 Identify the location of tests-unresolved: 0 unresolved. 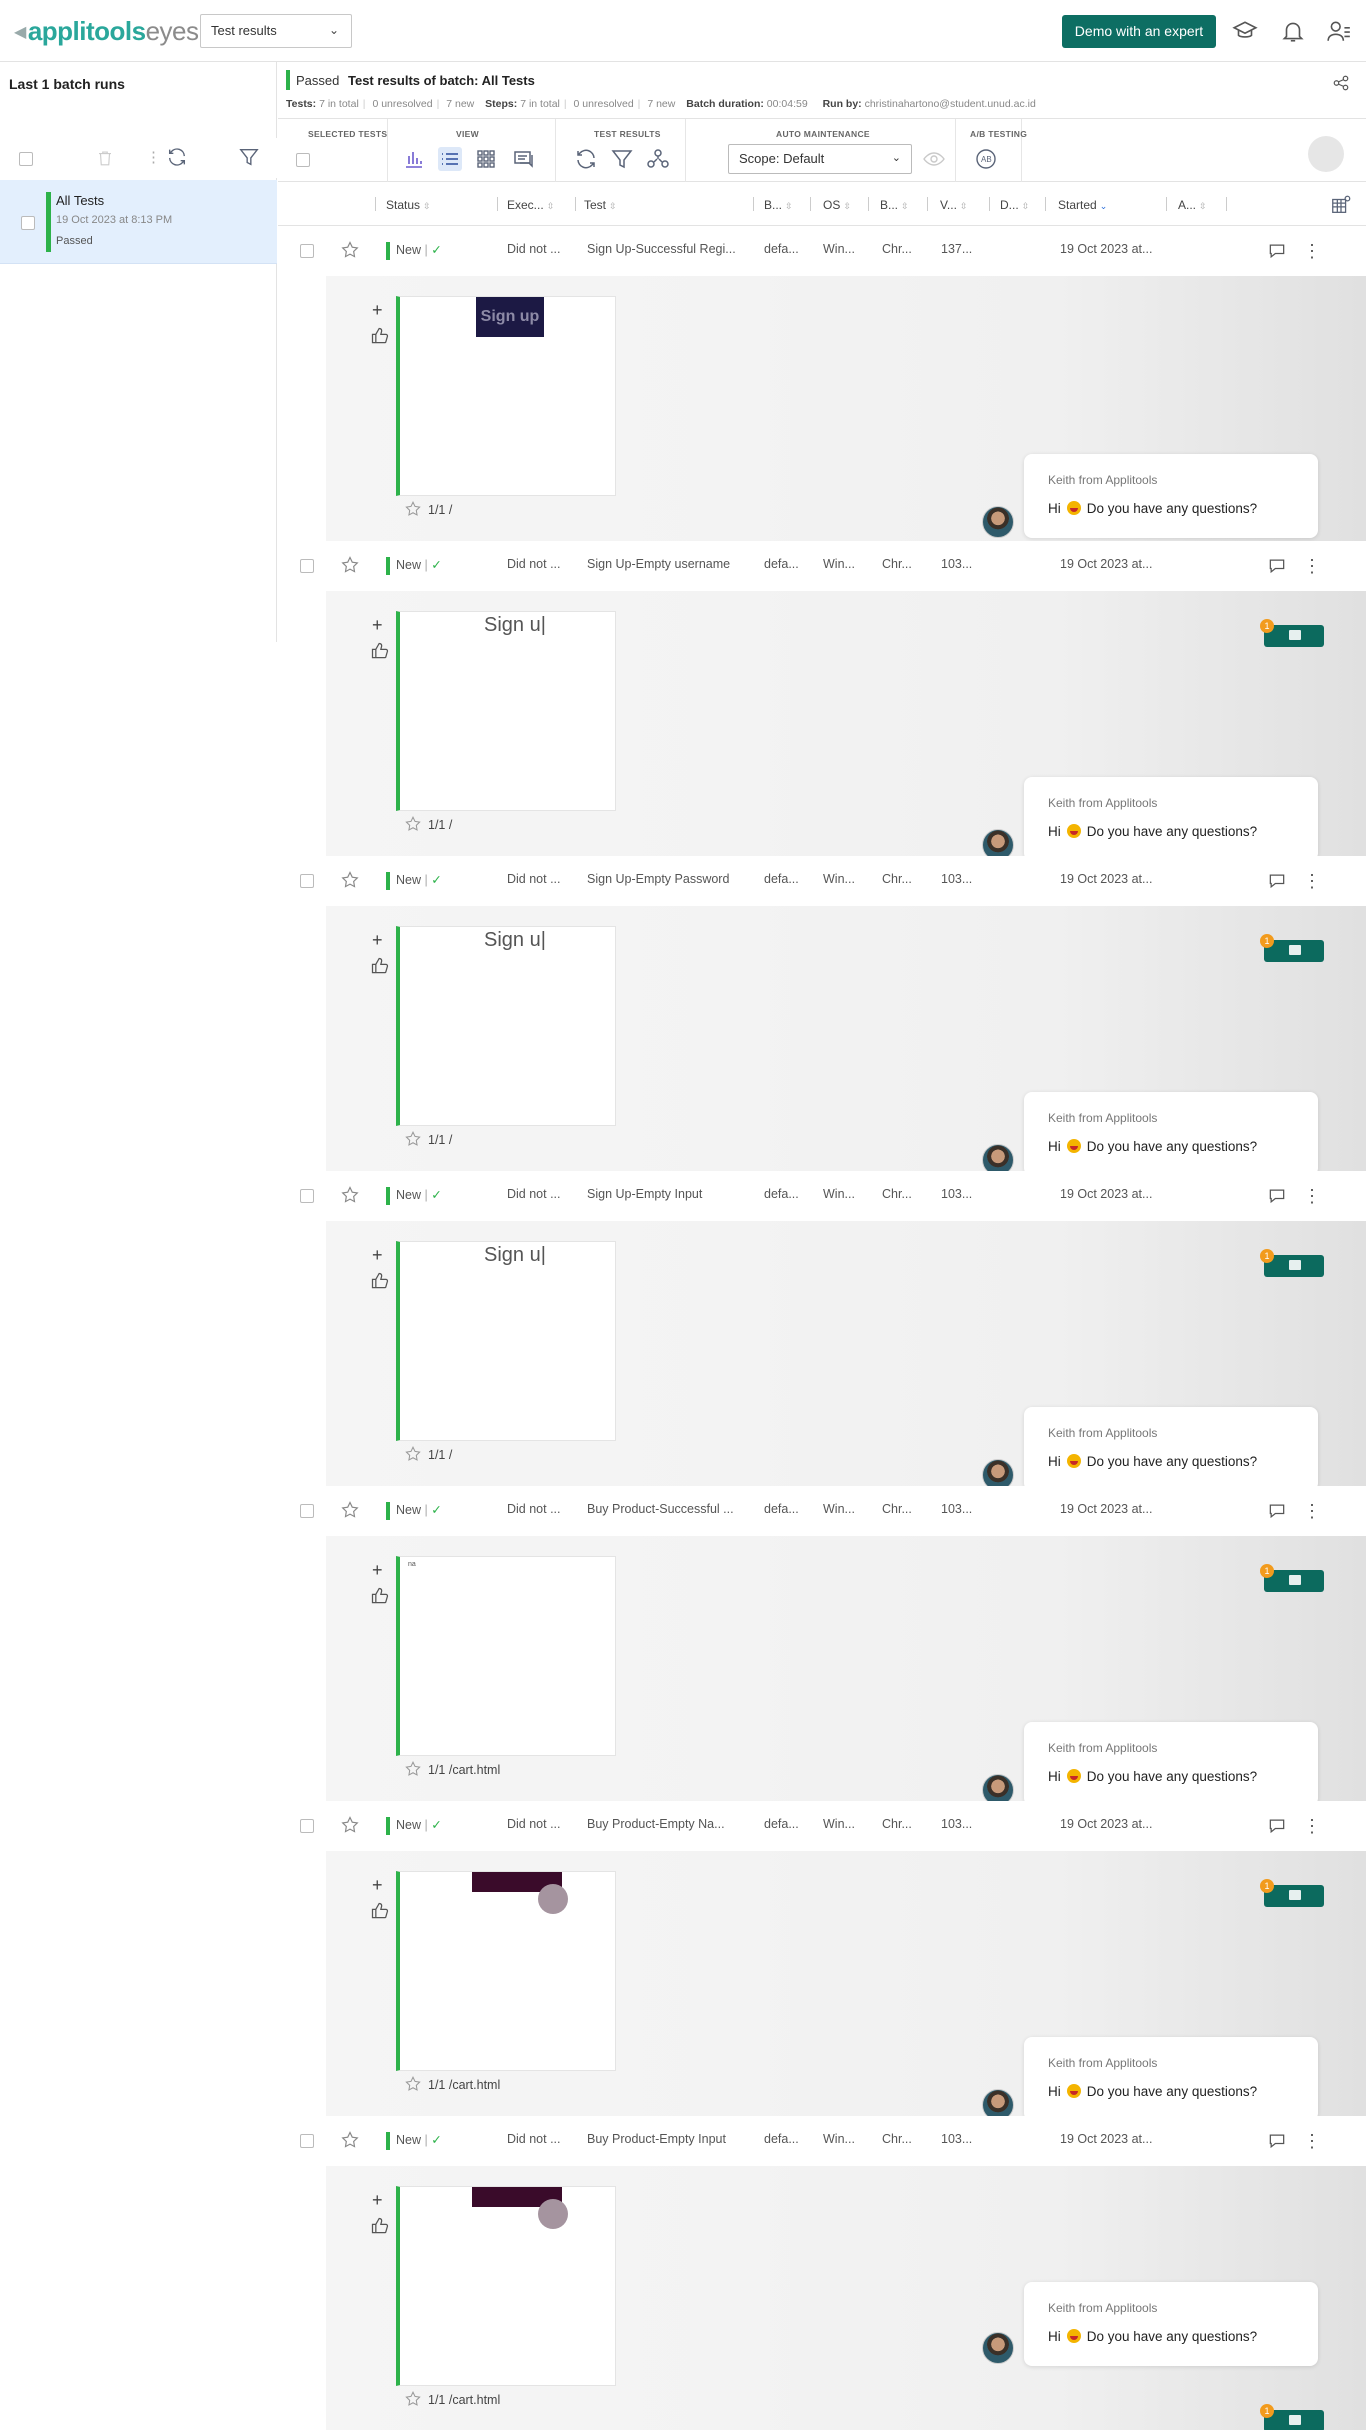
(402, 104).